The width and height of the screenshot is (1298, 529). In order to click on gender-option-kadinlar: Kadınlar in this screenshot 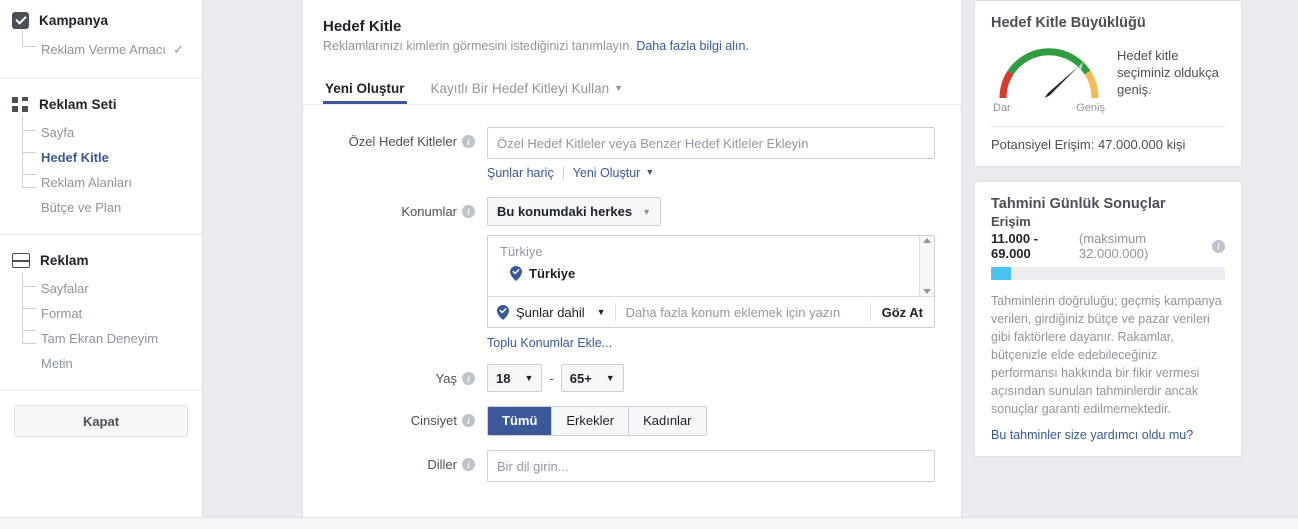, I will do `click(667, 421)`.